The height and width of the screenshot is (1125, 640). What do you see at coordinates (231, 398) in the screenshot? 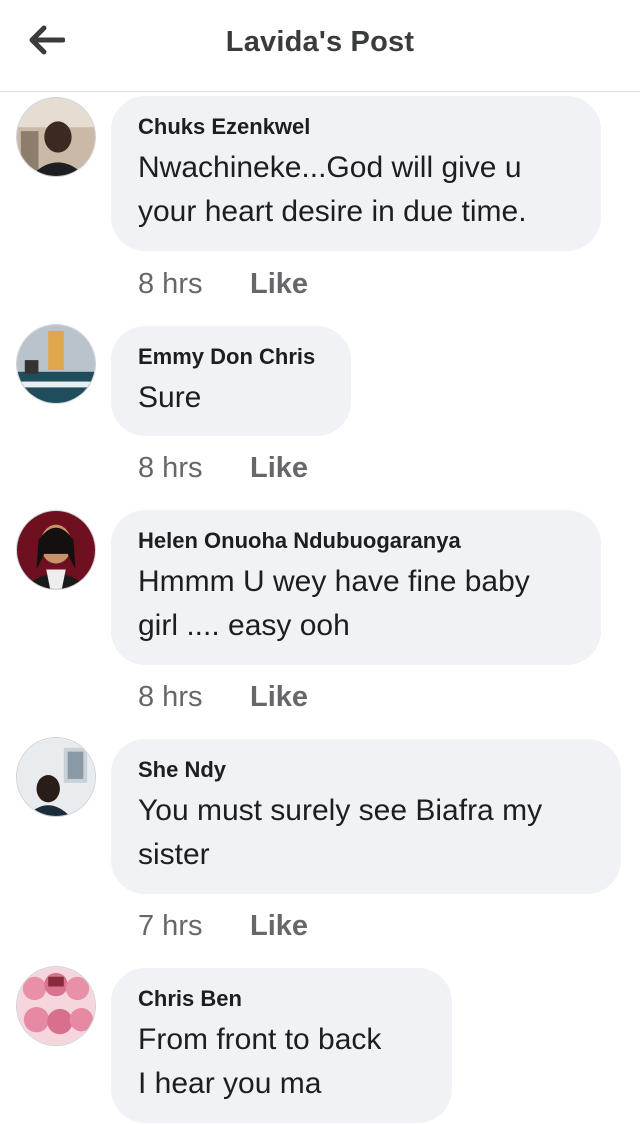
I see `comment-text: Sure` at bounding box center [231, 398].